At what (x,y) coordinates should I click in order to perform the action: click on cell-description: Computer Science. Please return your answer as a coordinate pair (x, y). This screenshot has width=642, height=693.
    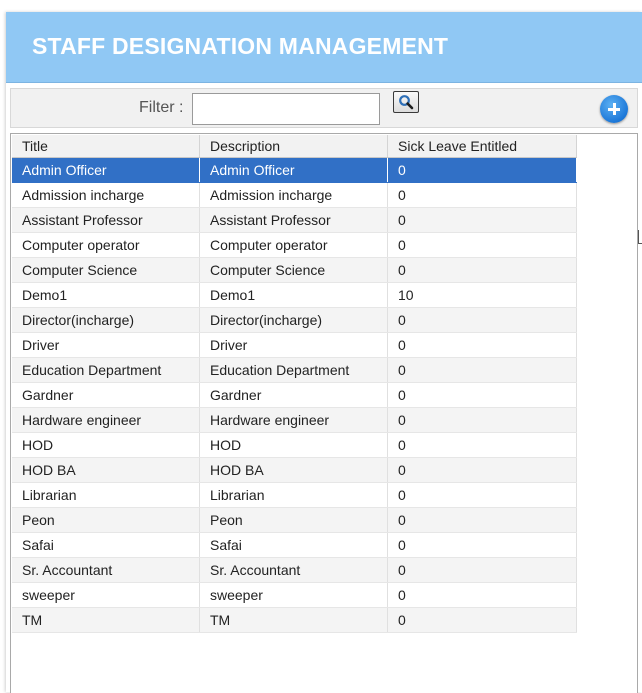
    Looking at the image, I should click on (293, 270).